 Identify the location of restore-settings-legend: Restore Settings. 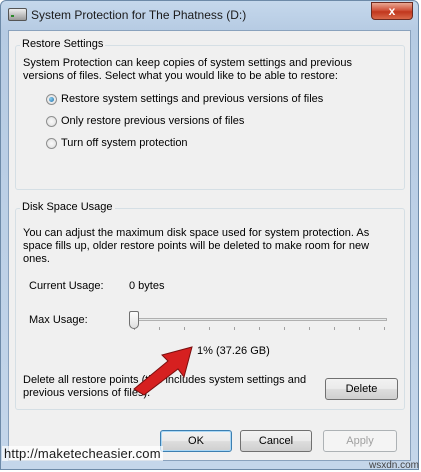
(63, 44).